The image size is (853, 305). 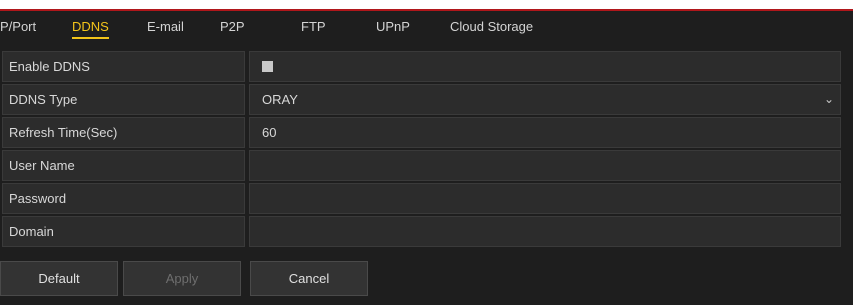 I want to click on row-user-name: User Name, so click(x=421, y=165).